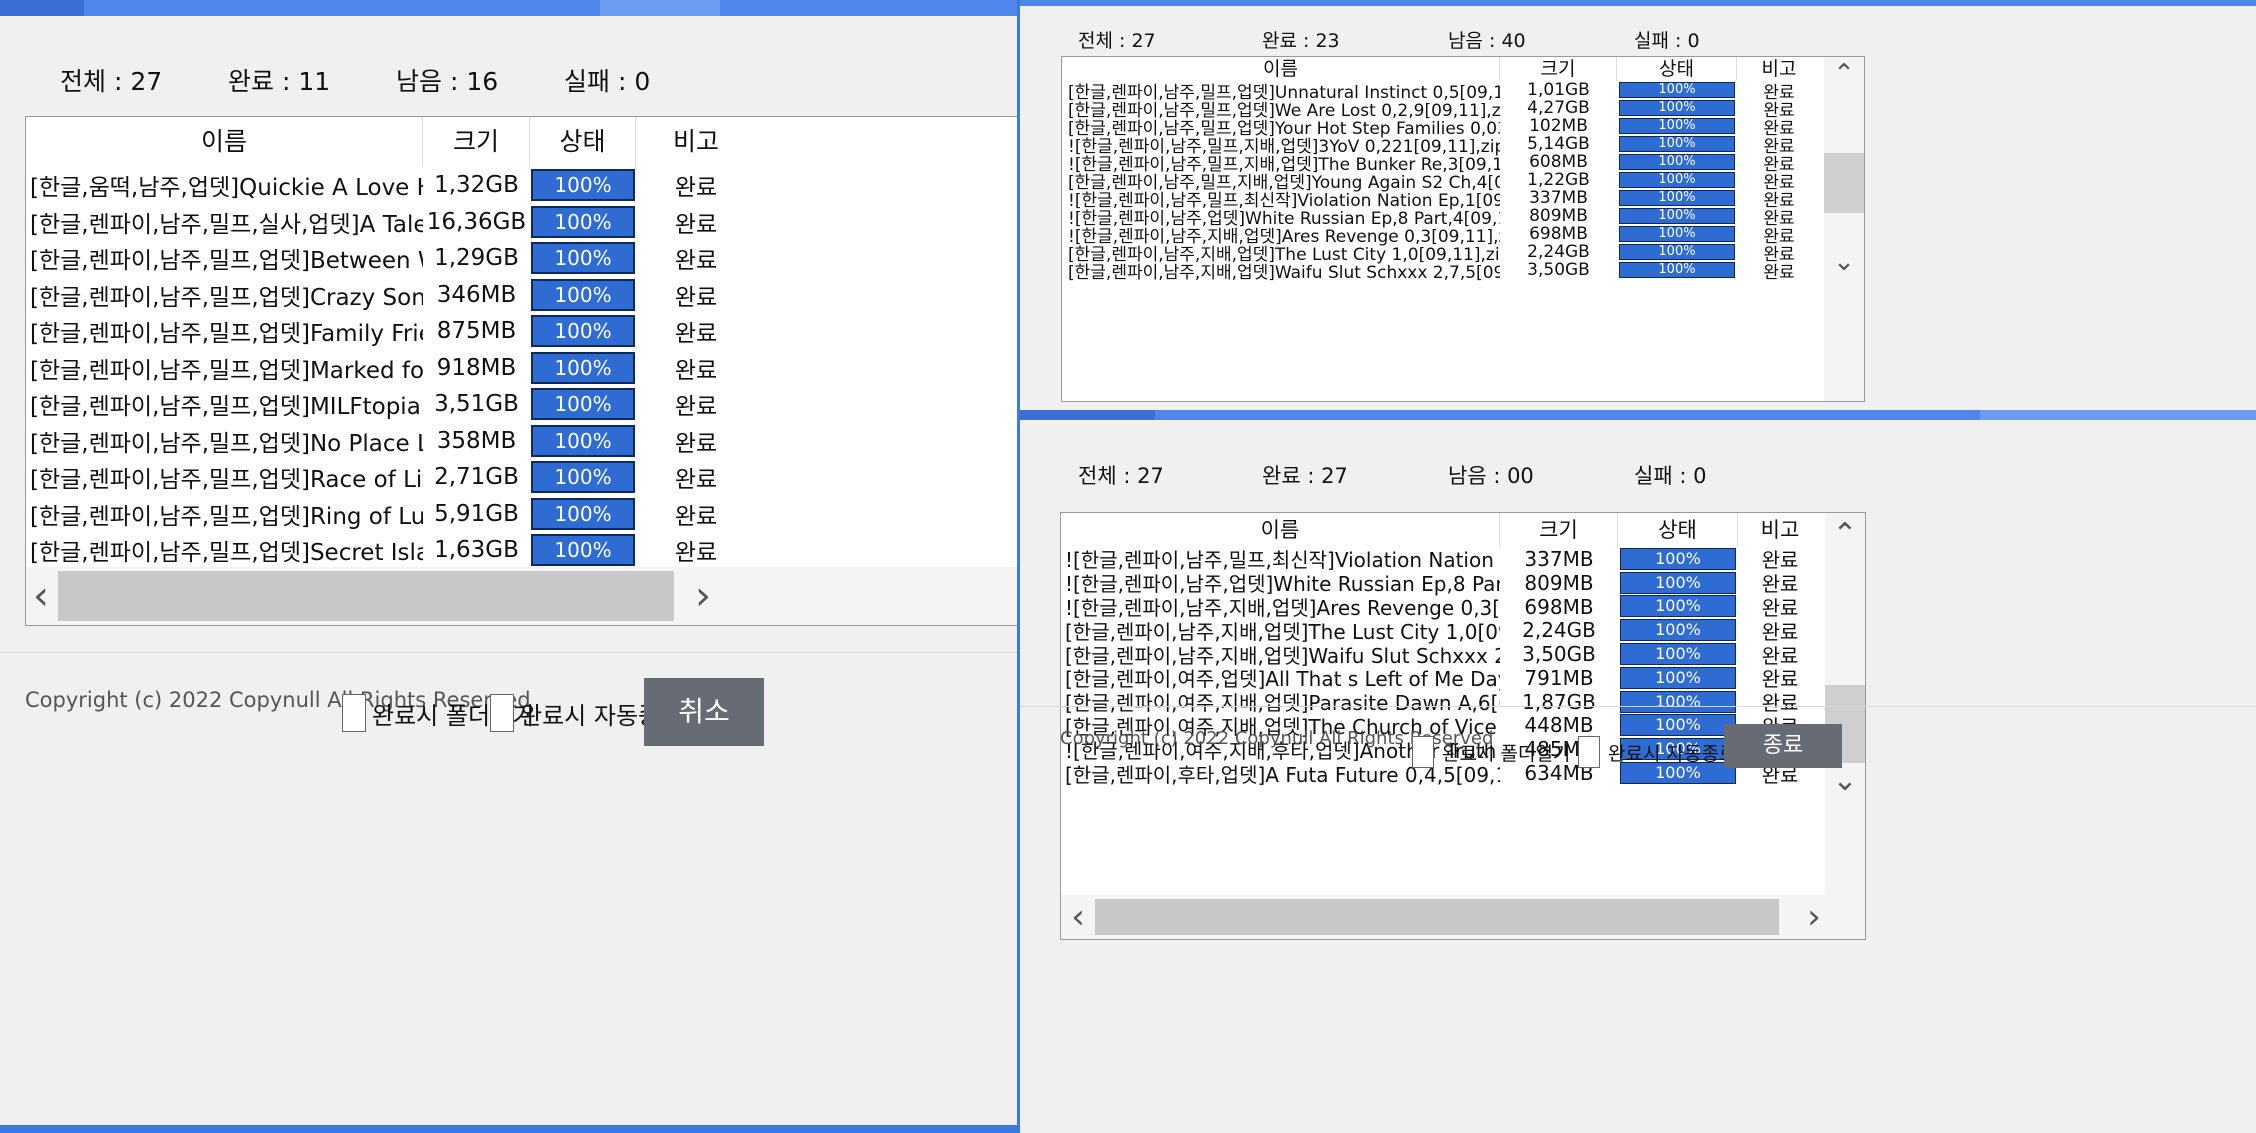 The image size is (2256, 1133). What do you see at coordinates (1783, 746) in the screenshot?
I see `close-button: 종료` at bounding box center [1783, 746].